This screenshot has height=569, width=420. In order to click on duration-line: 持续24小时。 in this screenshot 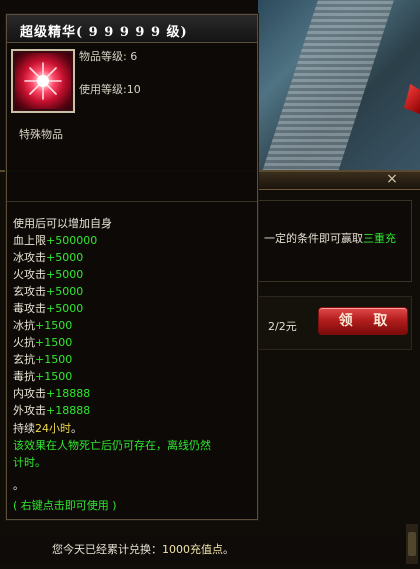, I will do `click(47, 428)`.